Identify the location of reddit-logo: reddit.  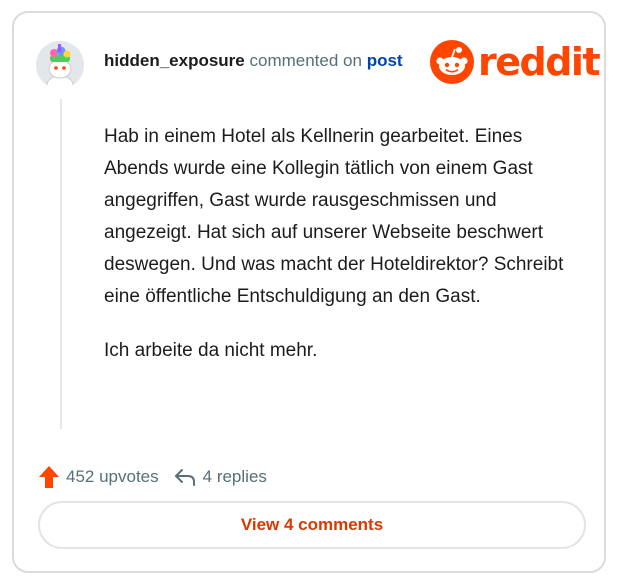
(515, 62).